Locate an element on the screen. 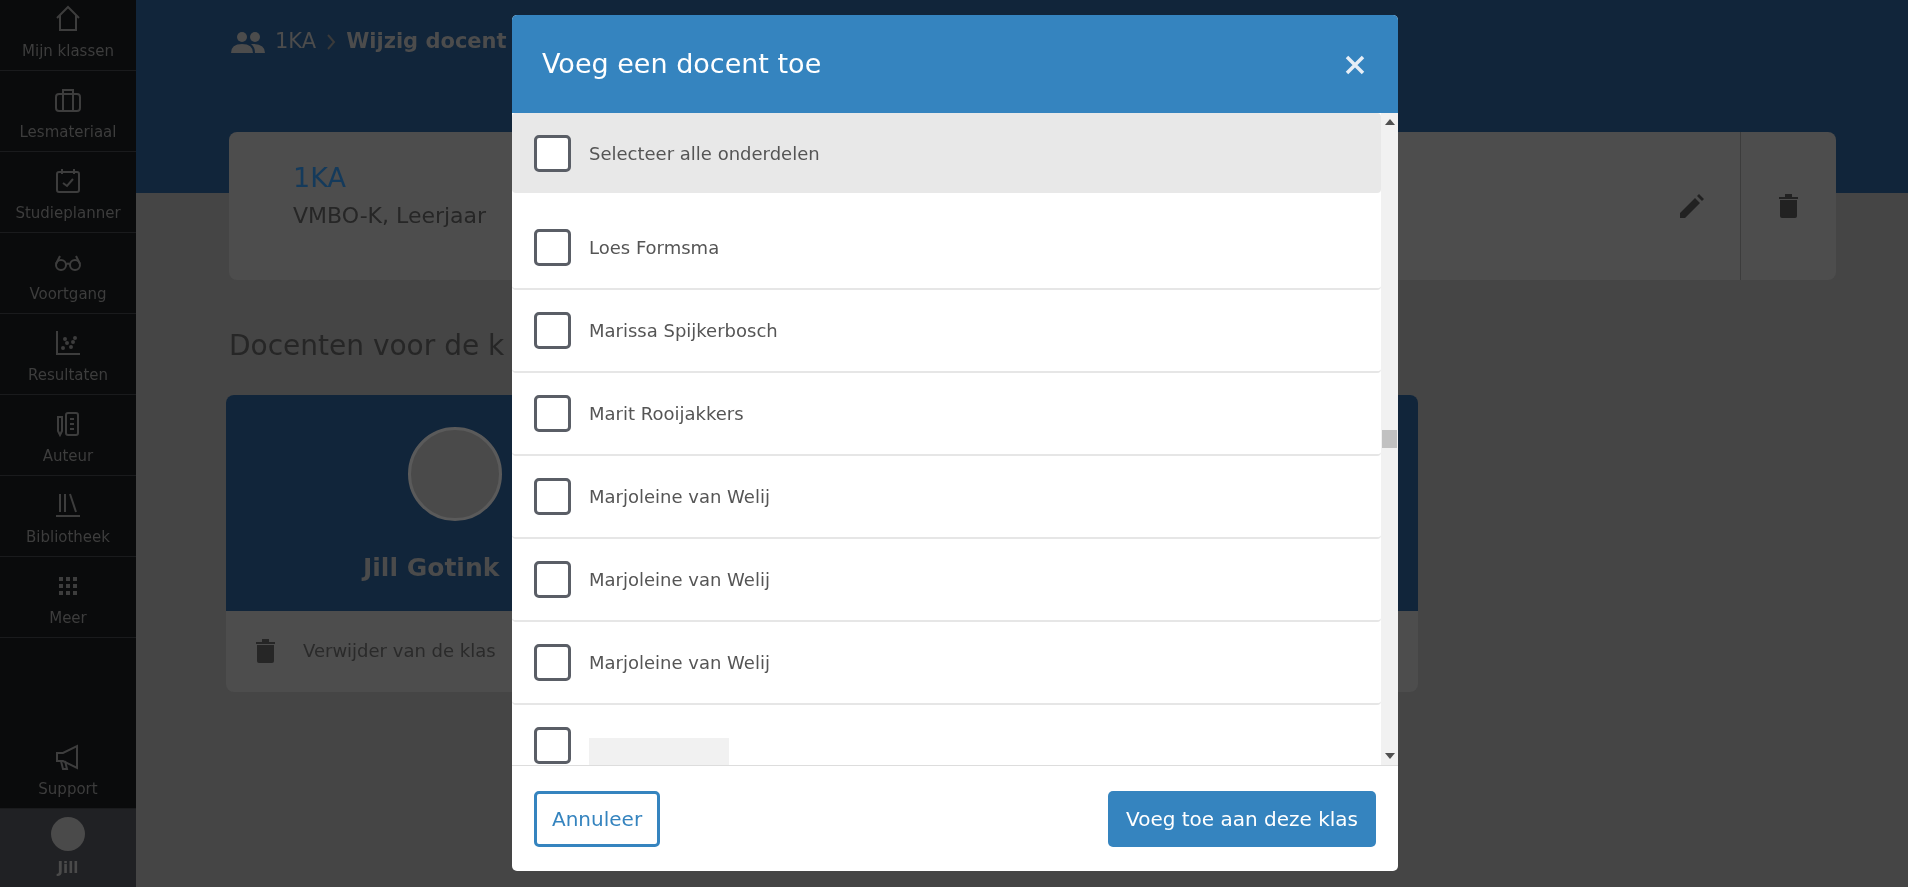  scrollbar is located at coordinates (1389, 439).